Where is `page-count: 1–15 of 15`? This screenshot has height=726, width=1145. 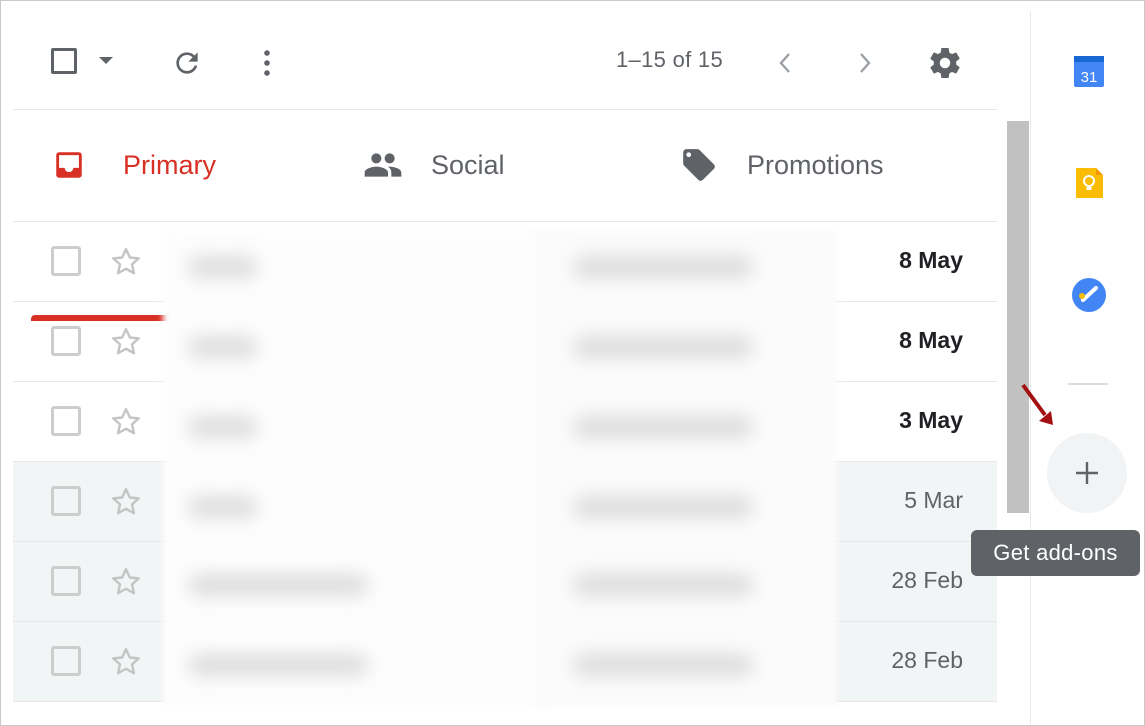 page-count: 1–15 of 15 is located at coordinates (669, 59).